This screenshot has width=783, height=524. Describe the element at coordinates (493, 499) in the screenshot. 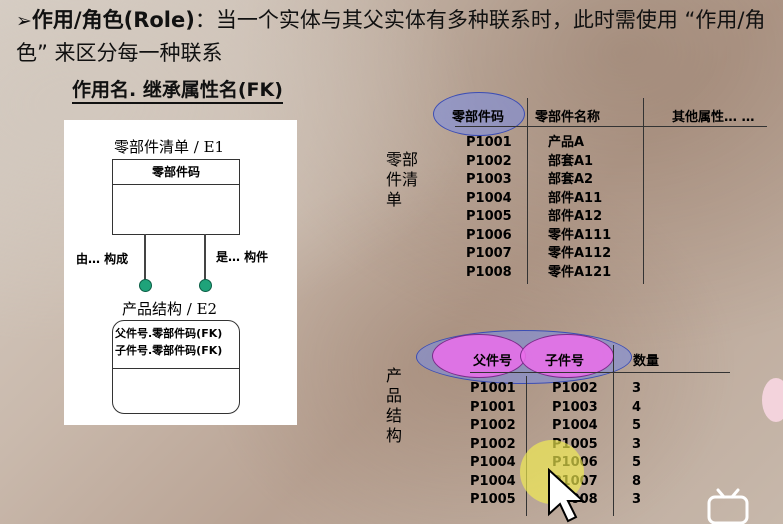

I see `t2-row-parent: P1005` at that location.